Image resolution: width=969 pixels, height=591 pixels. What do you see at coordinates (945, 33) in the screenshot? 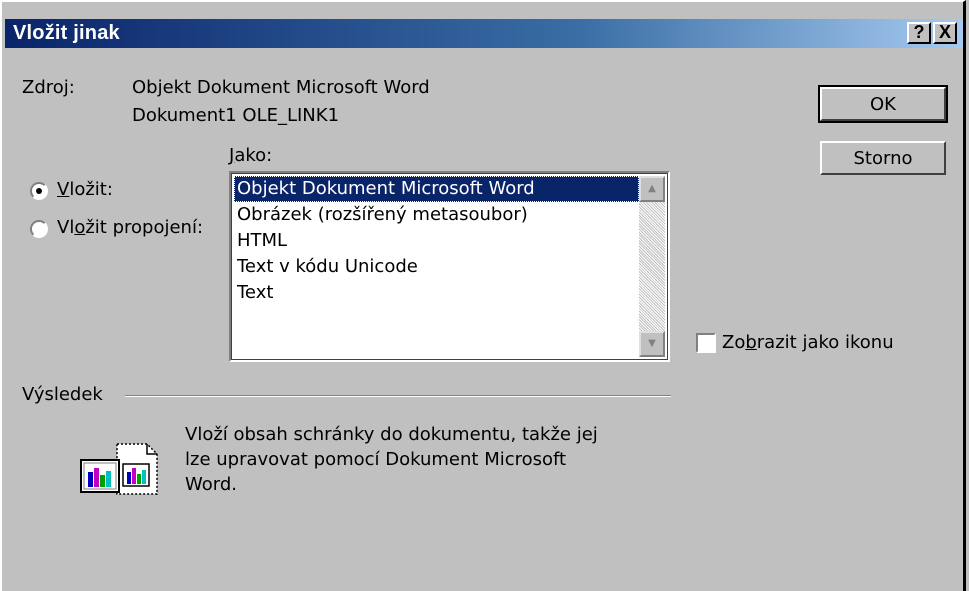
I see `close-button: X` at bounding box center [945, 33].